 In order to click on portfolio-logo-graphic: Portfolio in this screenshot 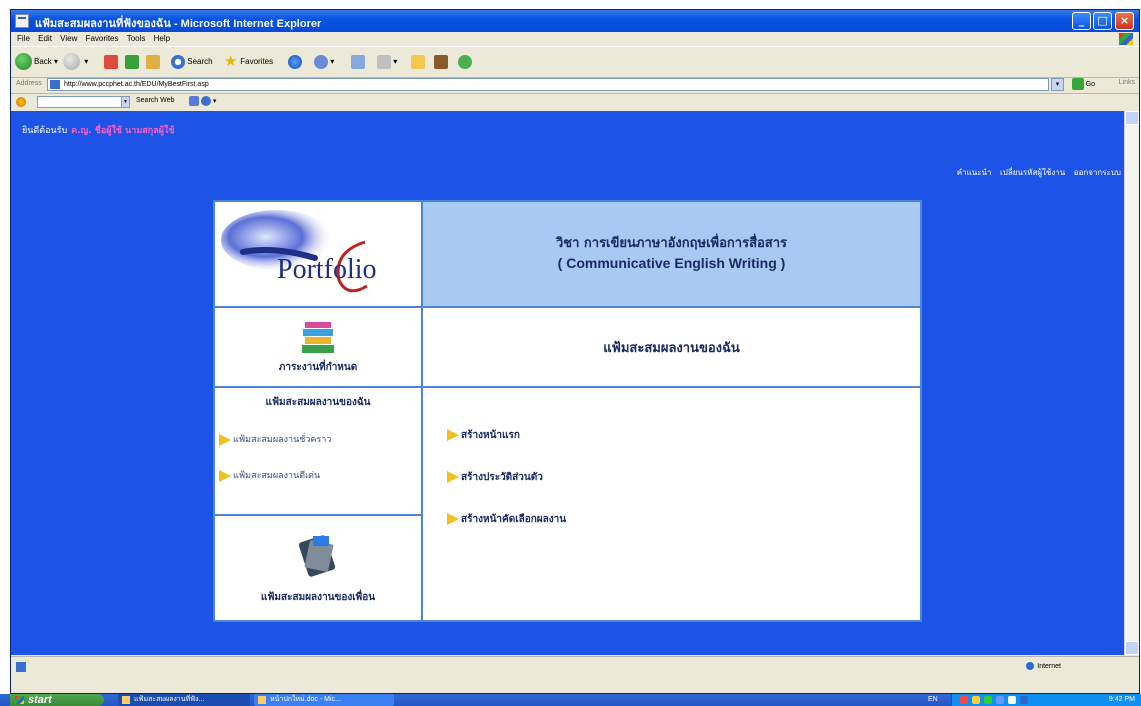, I will do `click(299, 251)`.